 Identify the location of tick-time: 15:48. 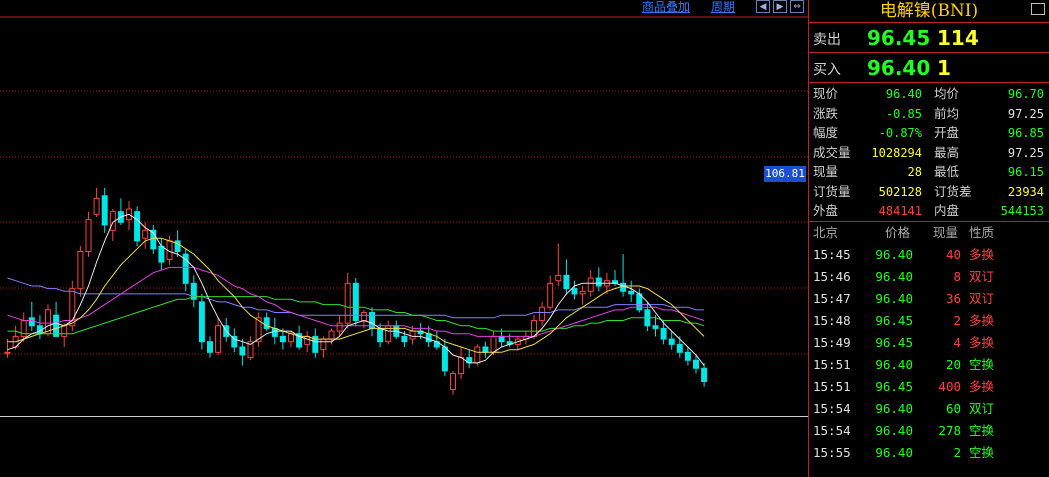
(832, 320).